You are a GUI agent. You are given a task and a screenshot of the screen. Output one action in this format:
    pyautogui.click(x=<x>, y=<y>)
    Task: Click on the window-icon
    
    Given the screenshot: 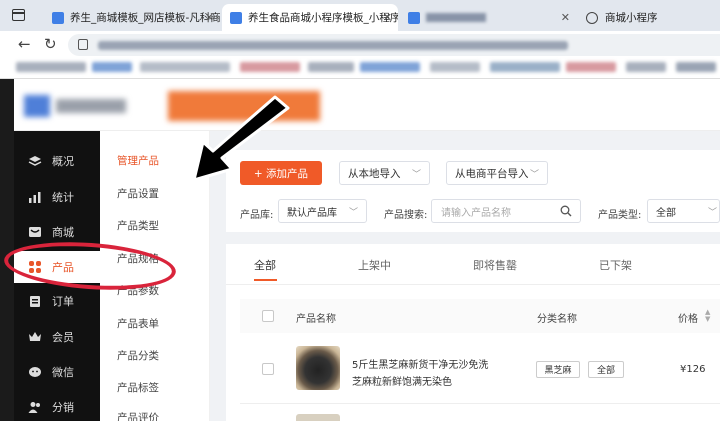 What is the action you would take?
    pyautogui.click(x=18, y=15)
    